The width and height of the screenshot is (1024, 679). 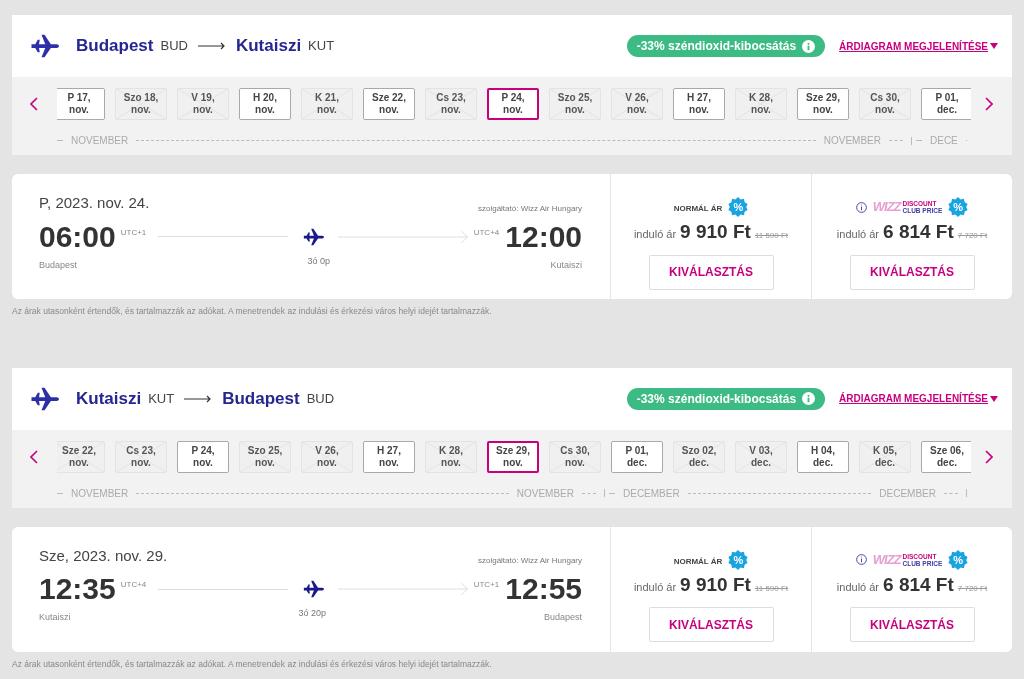 I want to click on origin-city: Kutaiszi, so click(x=109, y=399).